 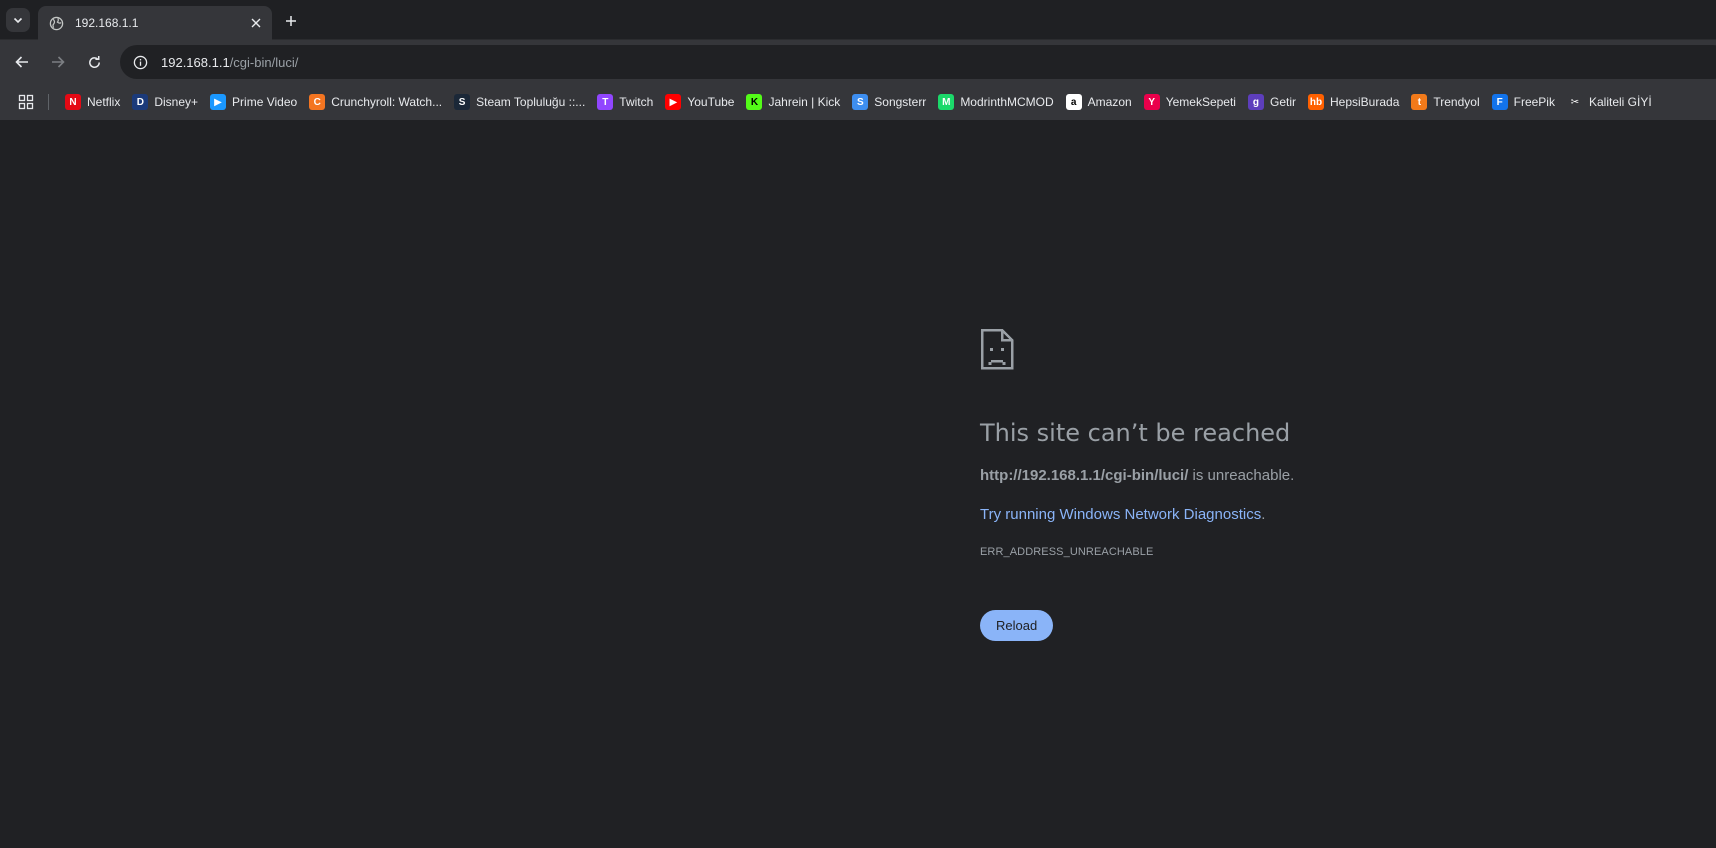 I want to click on modrinth-icon: M, so click(x=946, y=102).